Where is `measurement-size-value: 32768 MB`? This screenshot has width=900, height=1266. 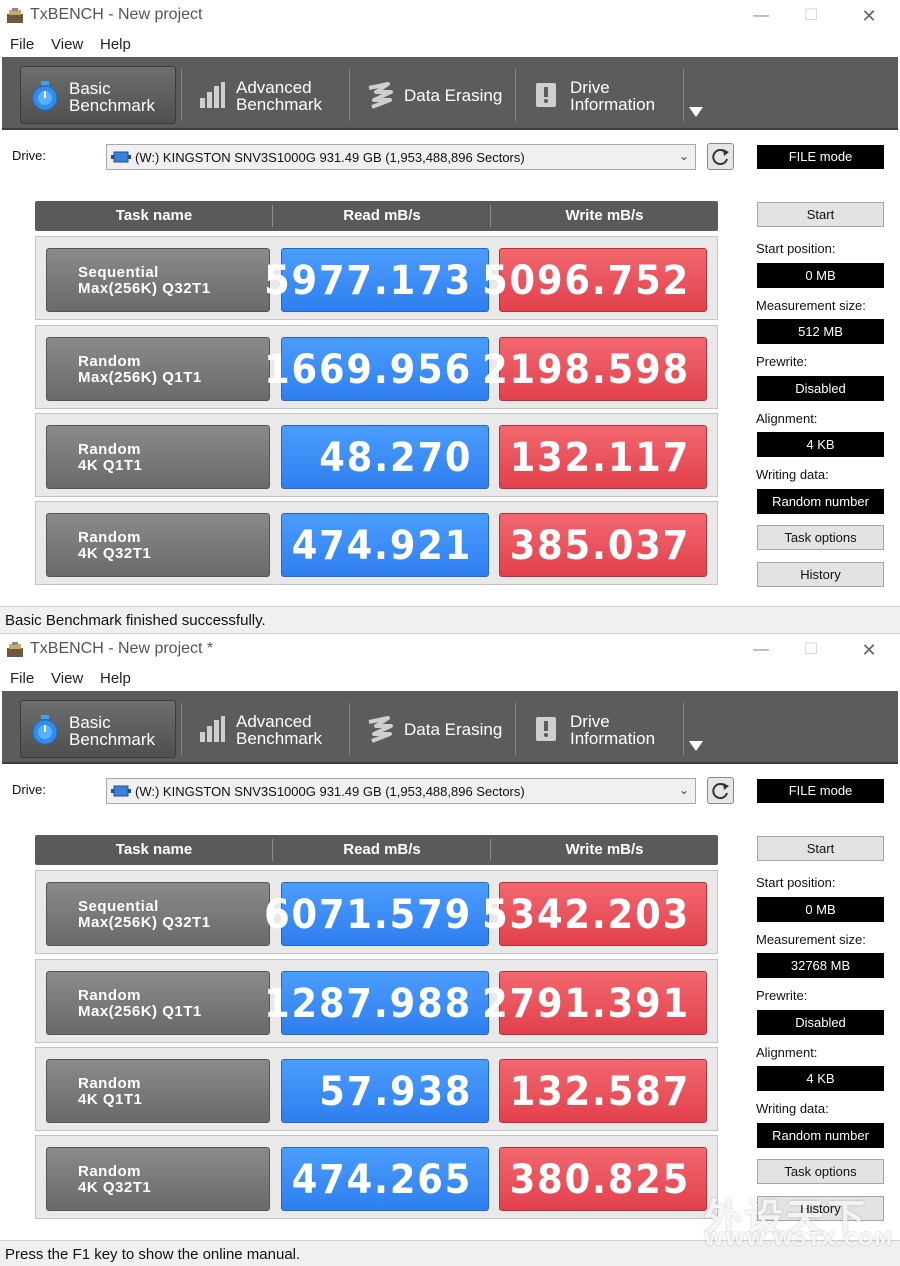 measurement-size-value: 32768 MB is located at coordinates (820, 965).